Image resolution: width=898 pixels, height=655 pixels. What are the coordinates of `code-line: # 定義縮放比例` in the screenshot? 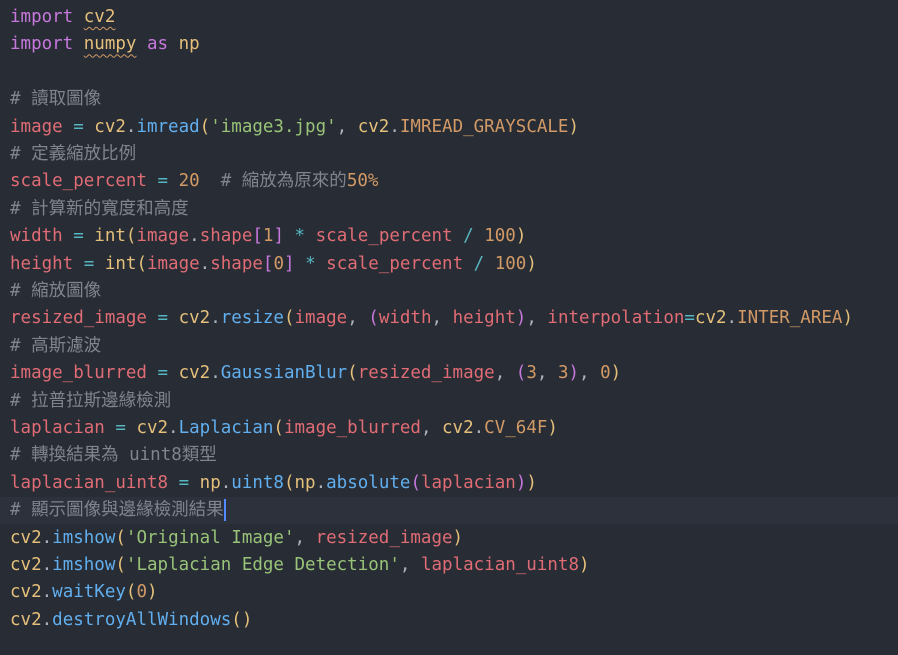 It's located at (73, 154).